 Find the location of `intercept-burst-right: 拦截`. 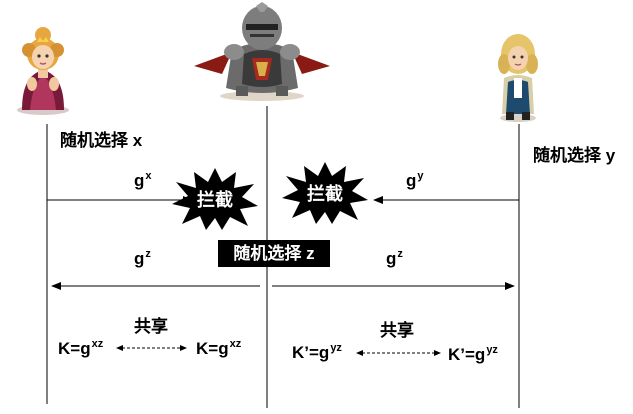

intercept-burst-right: 拦截 is located at coordinates (325, 193).